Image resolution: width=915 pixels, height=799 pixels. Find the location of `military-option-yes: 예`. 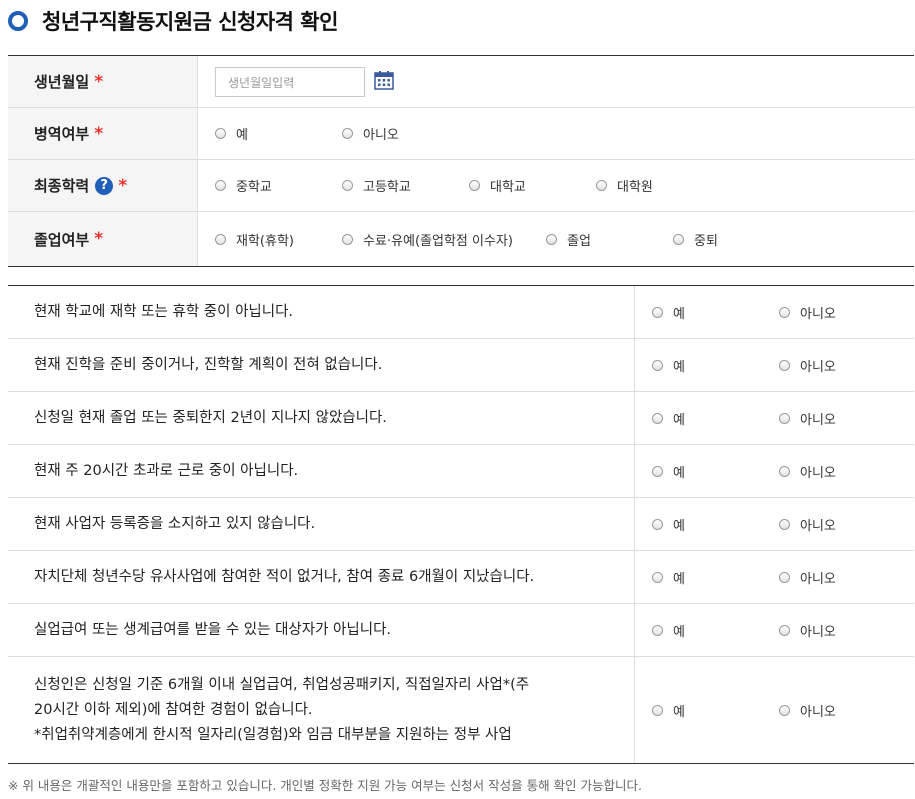

military-option-yes: 예 is located at coordinates (231, 133).